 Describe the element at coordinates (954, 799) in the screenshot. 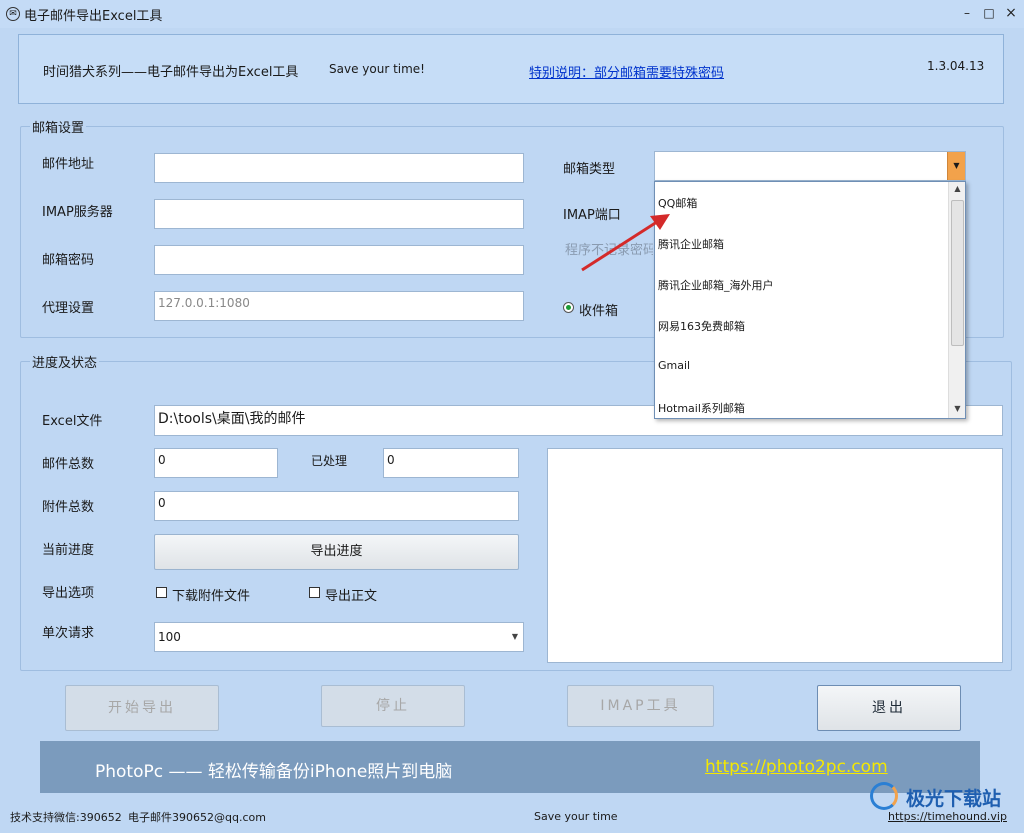

I see `watermark-text: 极光下载站` at that location.